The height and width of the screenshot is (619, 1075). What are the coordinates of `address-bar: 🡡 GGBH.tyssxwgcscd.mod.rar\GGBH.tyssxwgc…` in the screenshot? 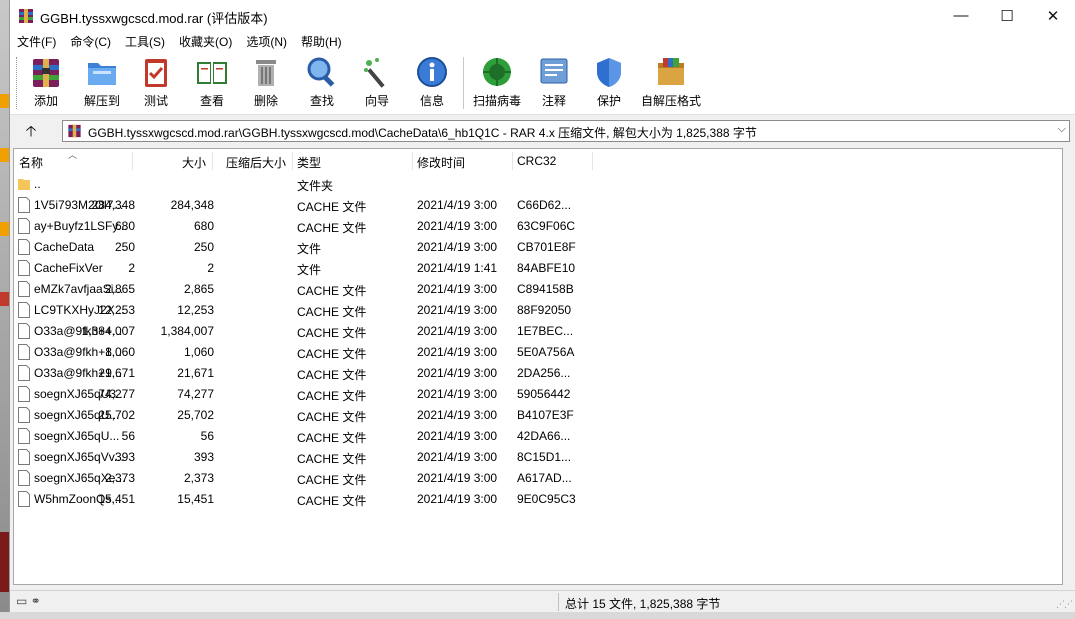 It's located at (542, 131).